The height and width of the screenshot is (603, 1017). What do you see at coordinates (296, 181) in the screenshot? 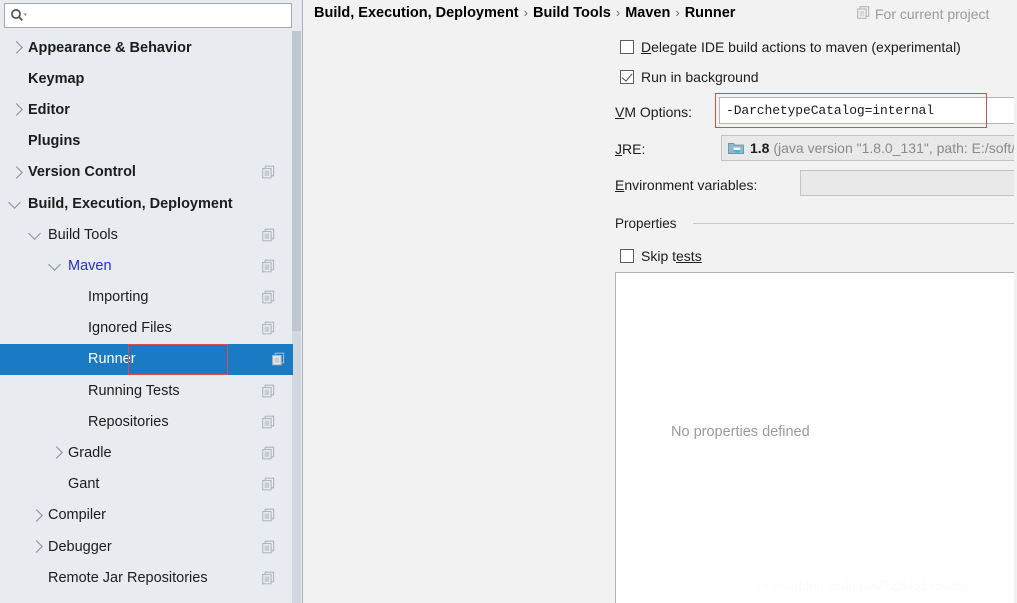
I see `sidebar-scrollbar-thumb` at bounding box center [296, 181].